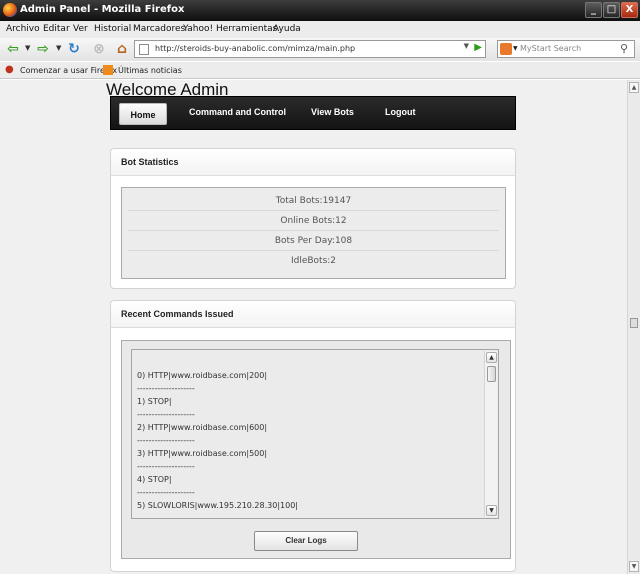 This screenshot has width=640, height=574. Describe the element at coordinates (144, 49) in the screenshot. I see `page-icon` at that location.